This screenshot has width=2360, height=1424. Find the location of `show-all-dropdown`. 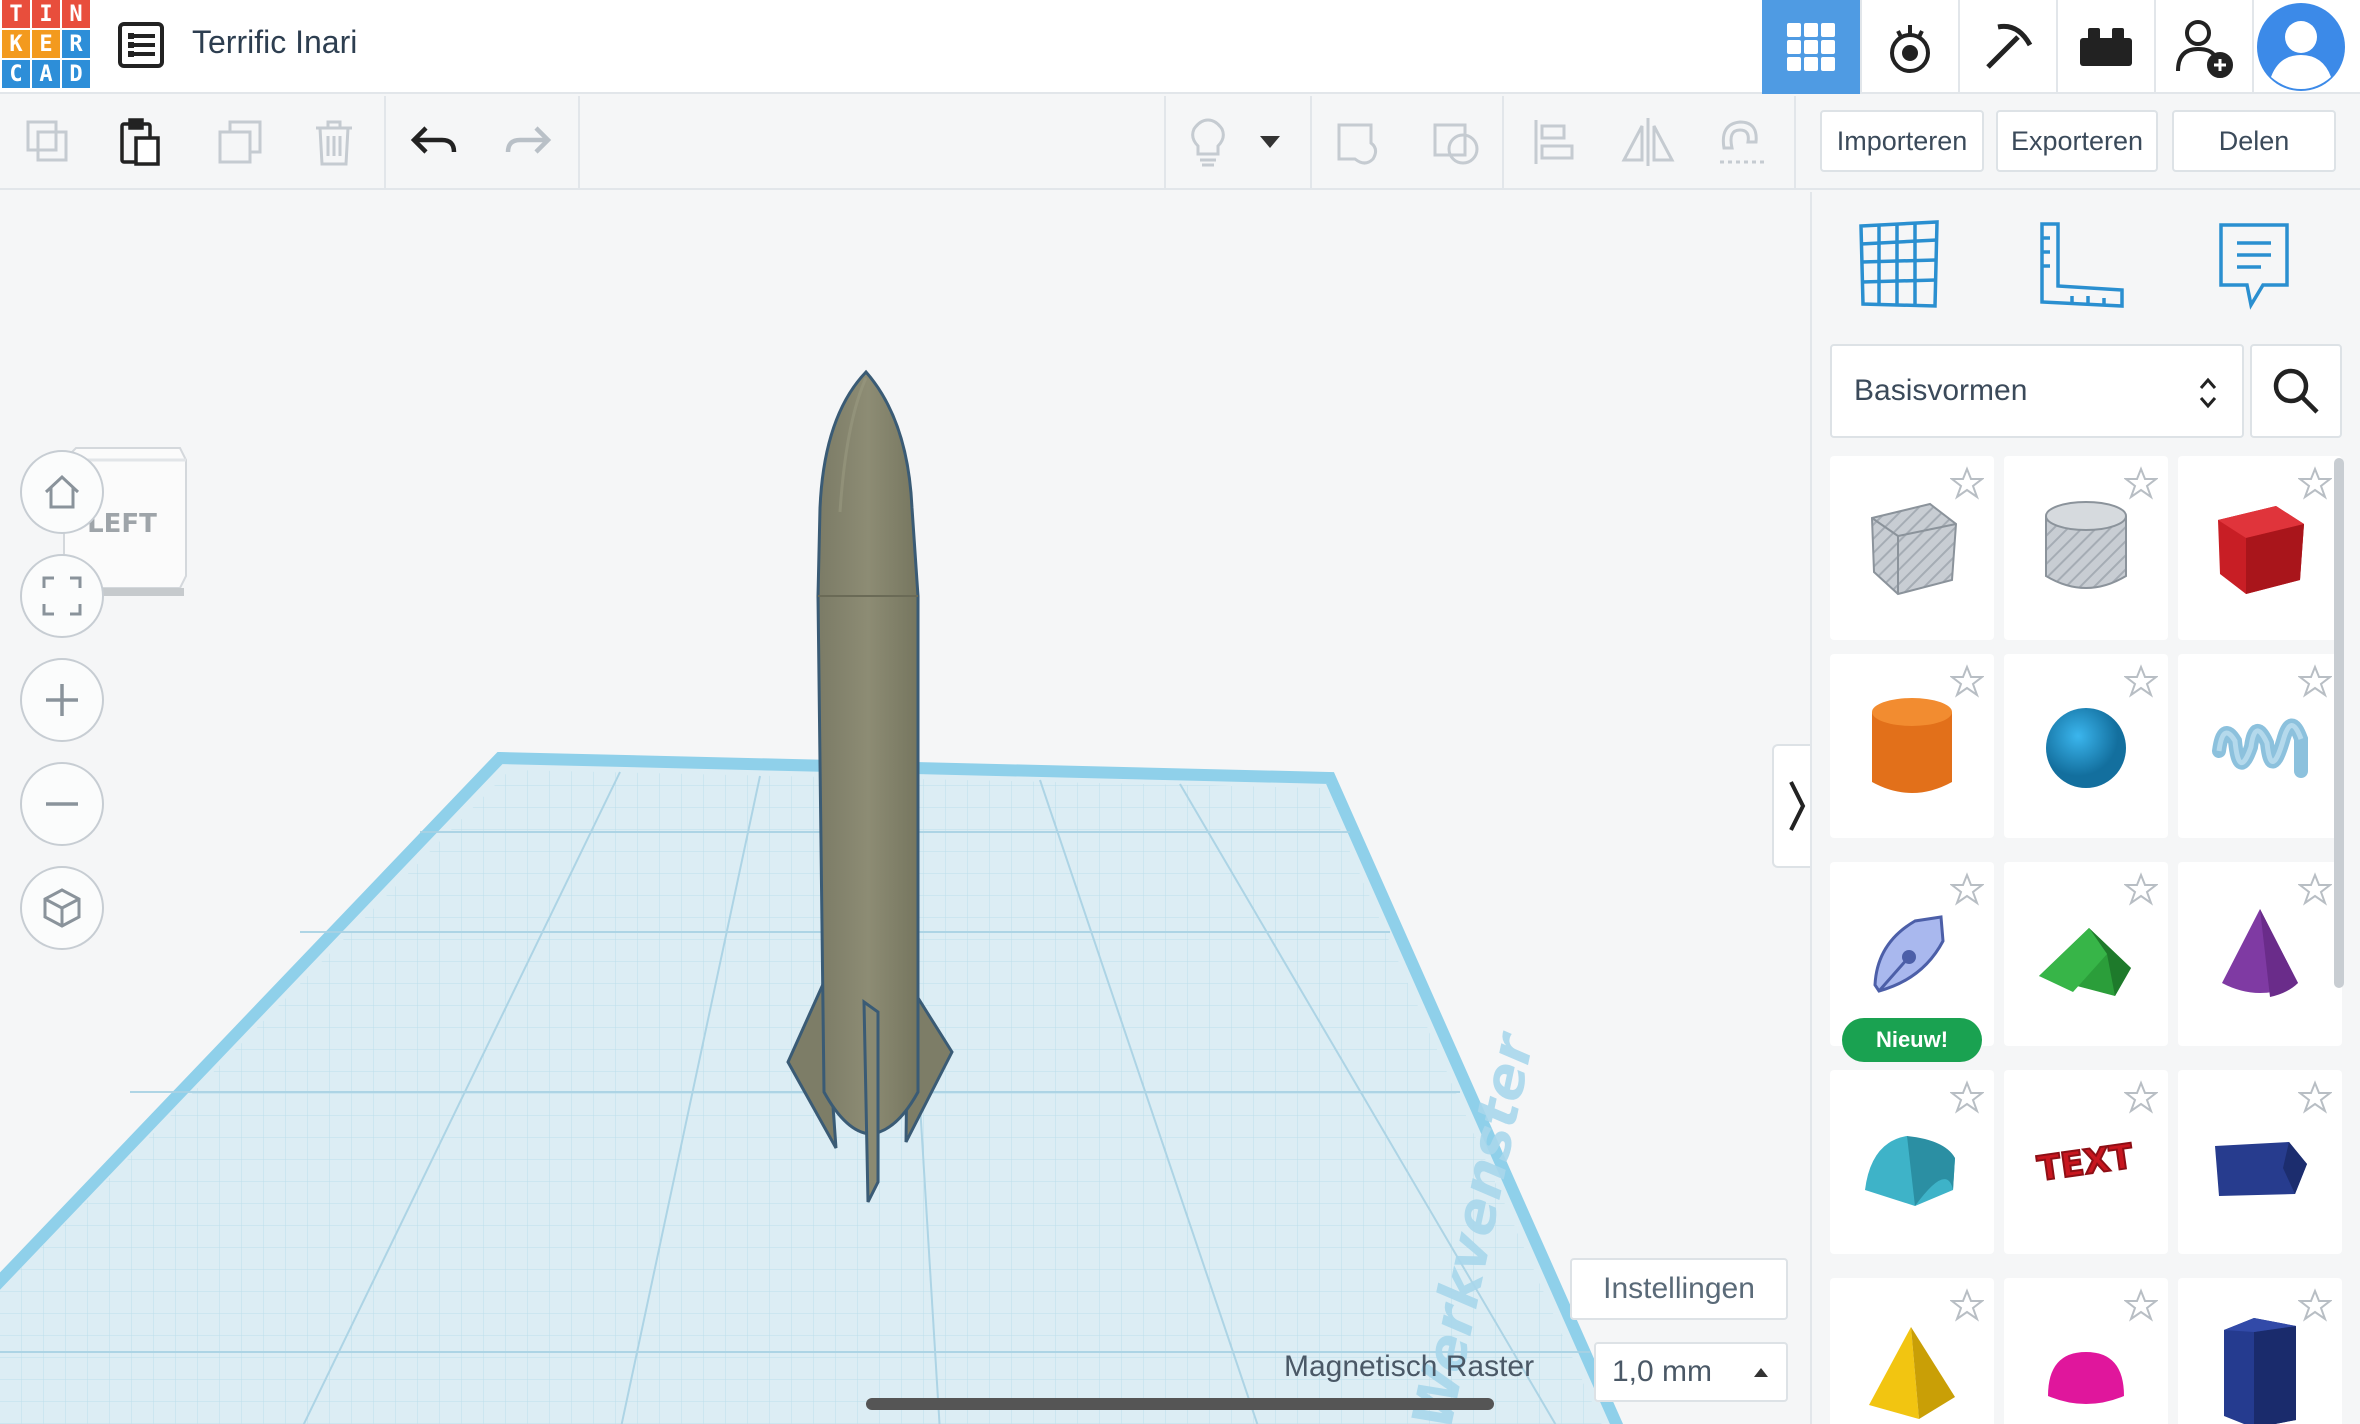

show-all-dropdown is located at coordinates (1270, 142).